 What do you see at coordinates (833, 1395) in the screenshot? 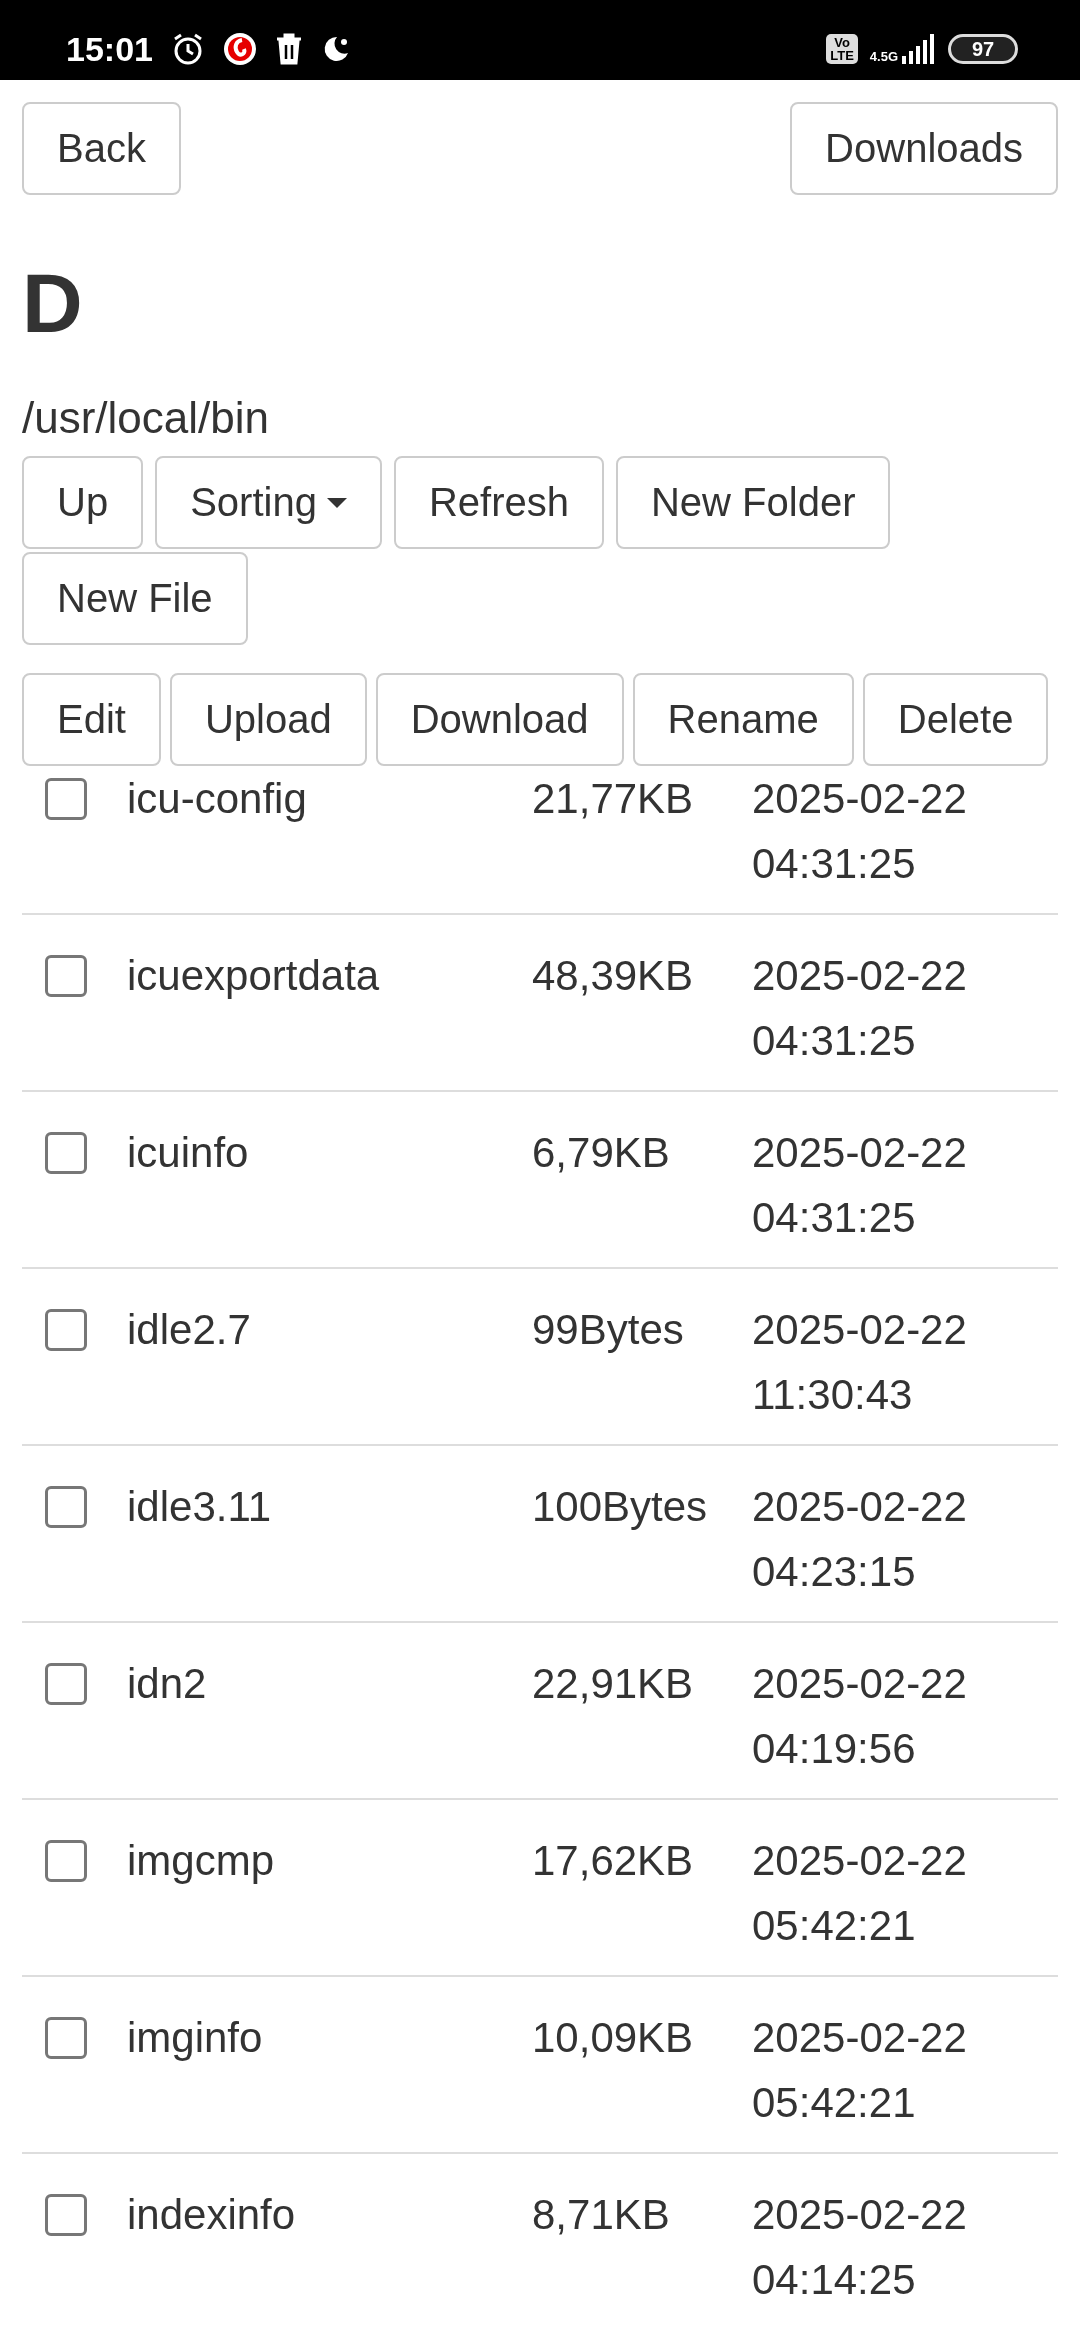
I see `file-time: 11:30:43` at bounding box center [833, 1395].